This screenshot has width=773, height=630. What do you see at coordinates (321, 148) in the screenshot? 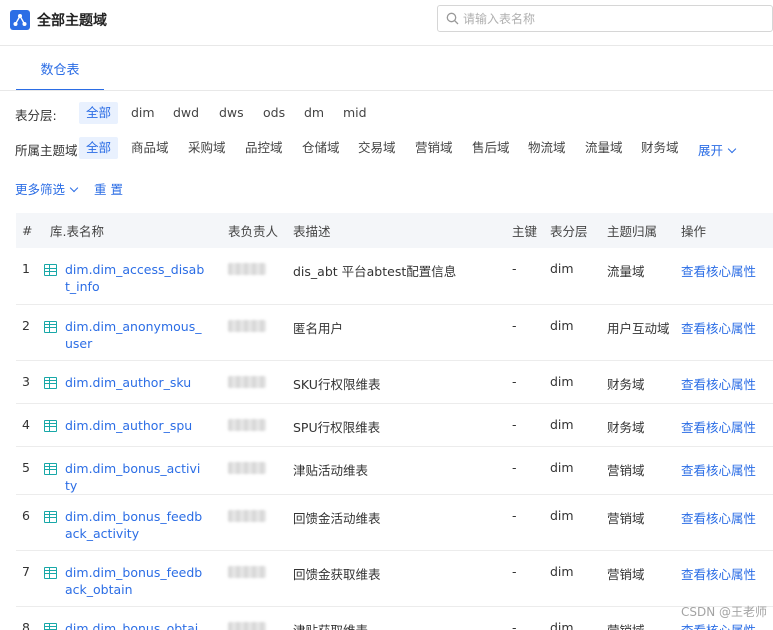
I see `domain-chip-storage: 仓储域` at bounding box center [321, 148].